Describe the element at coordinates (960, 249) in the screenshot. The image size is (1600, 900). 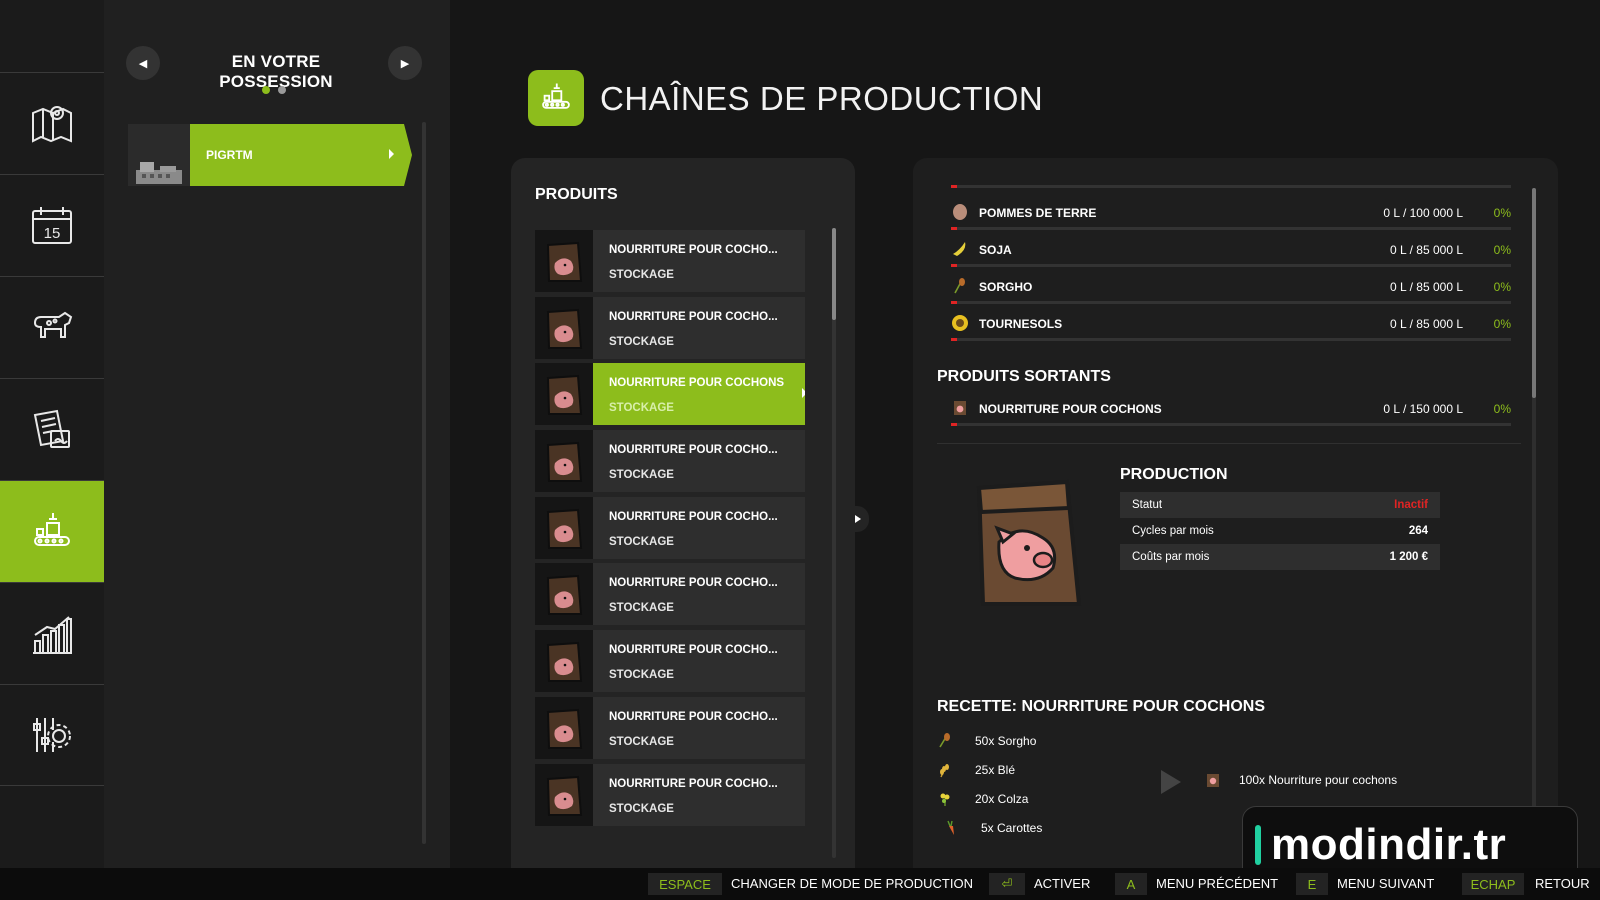
I see `soybean-icon` at that location.